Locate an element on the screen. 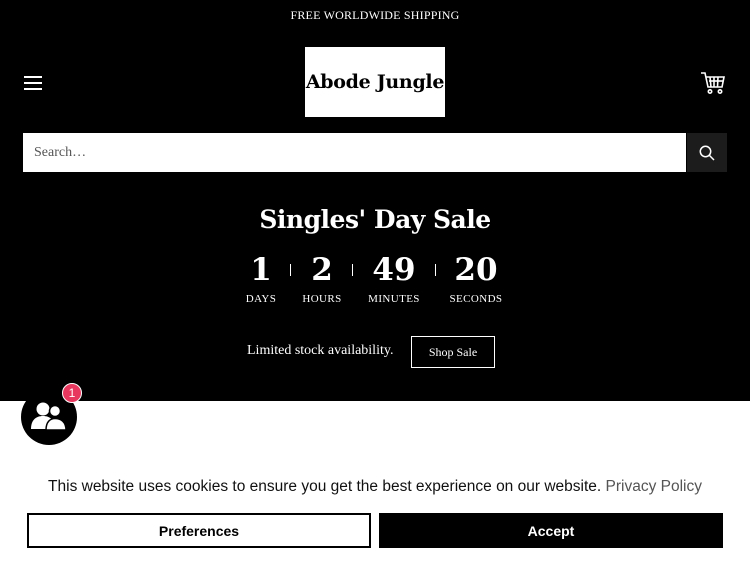  countdown-hours-value: 2 is located at coordinates (322, 270).